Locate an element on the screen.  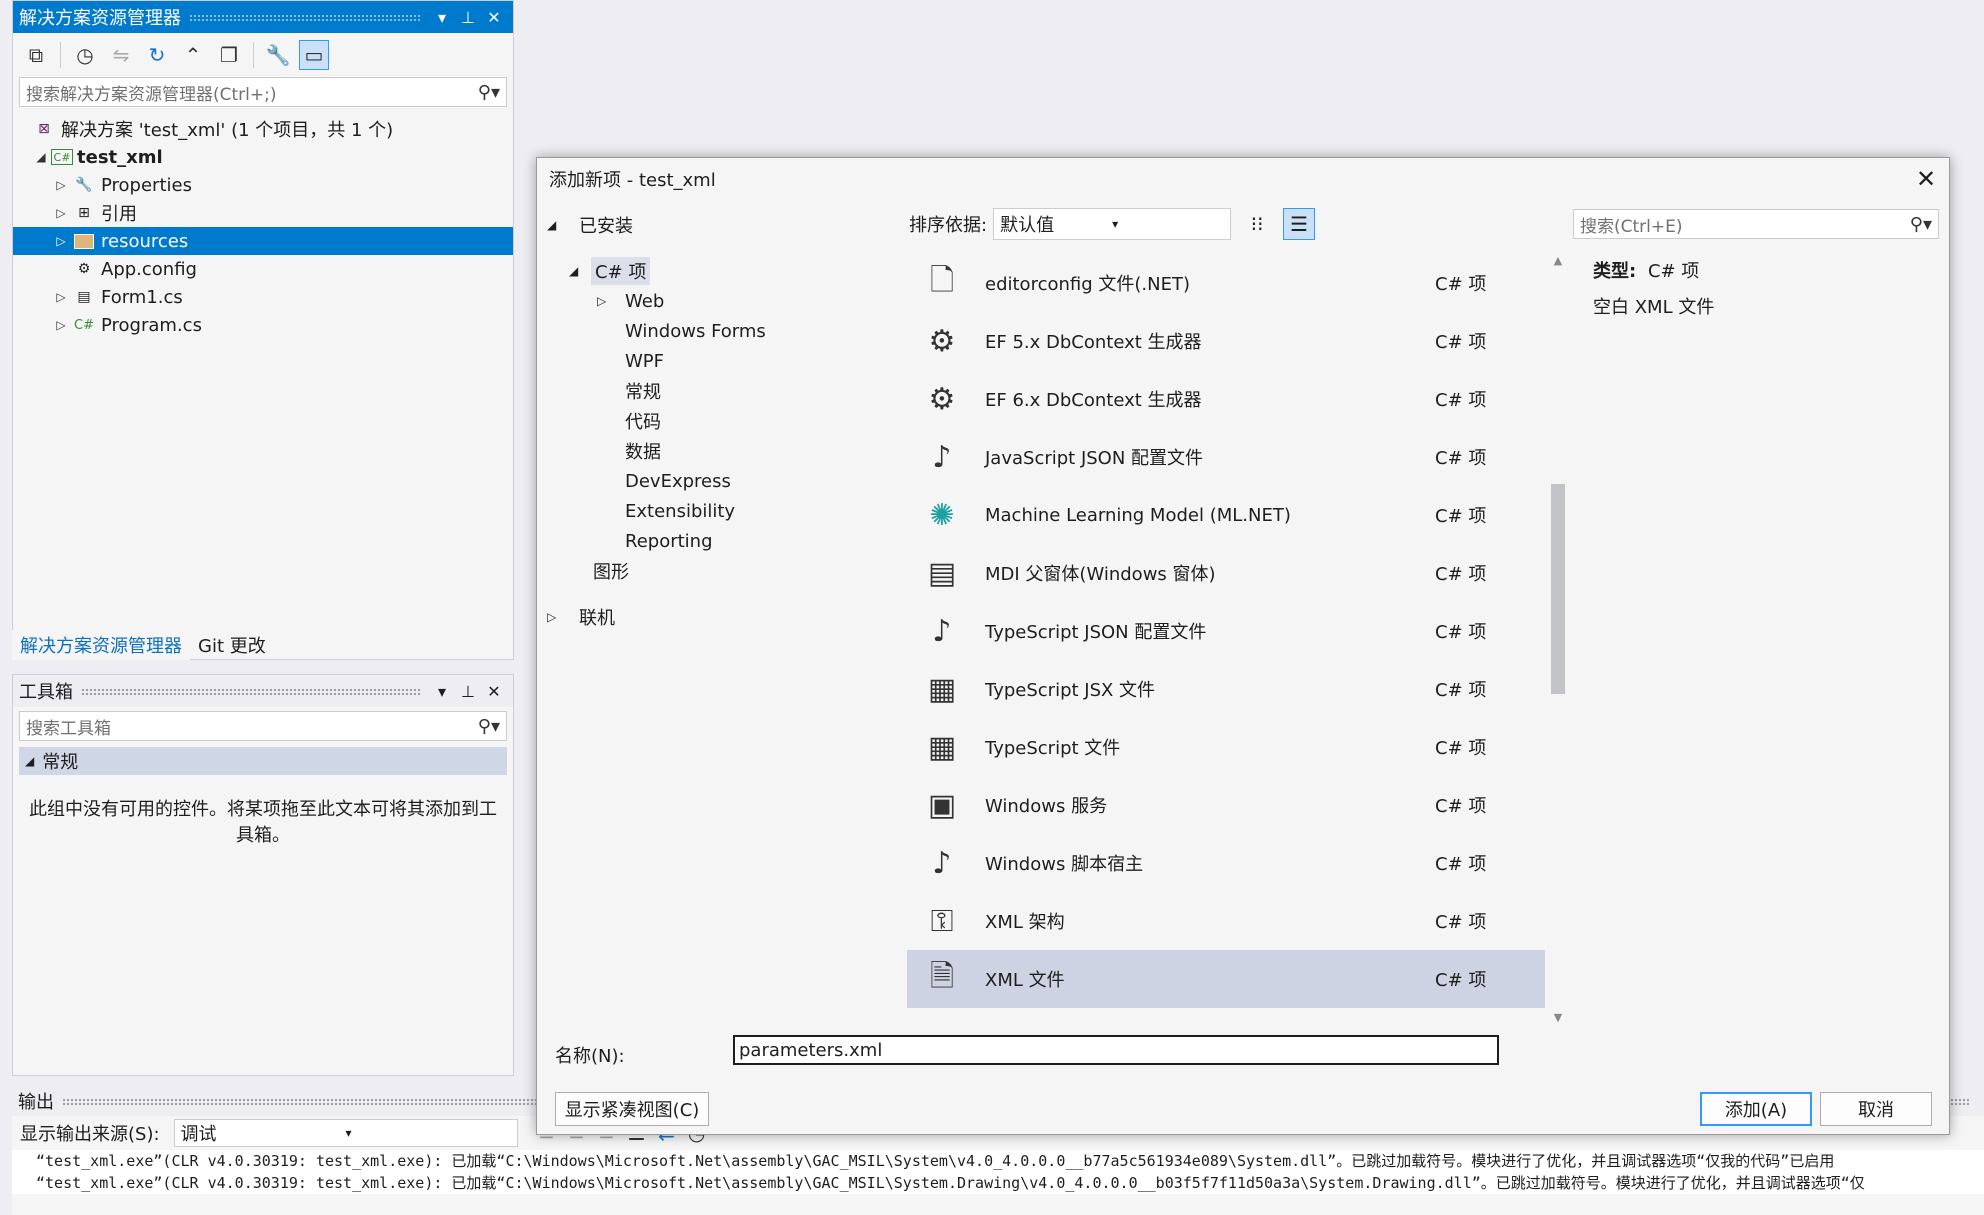
template-item: ▤ MDI 父窗体(Windows 窗体) C# 项 is located at coordinates (1226, 573).